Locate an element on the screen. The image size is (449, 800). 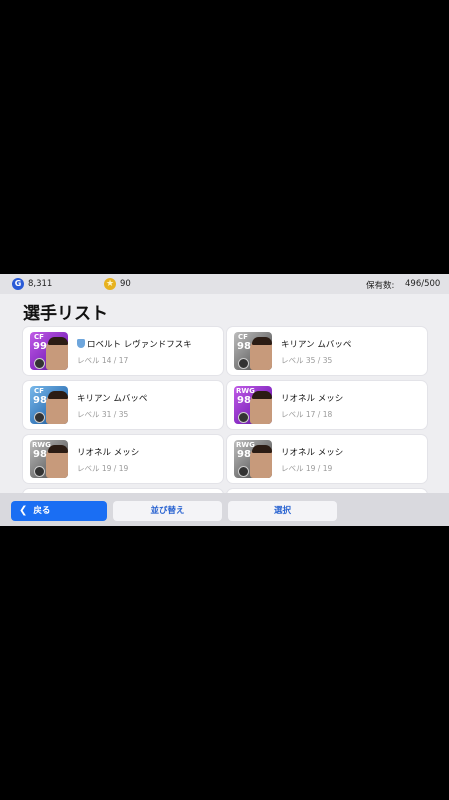
back-button-label: 戻る is located at coordinates (42, 511).